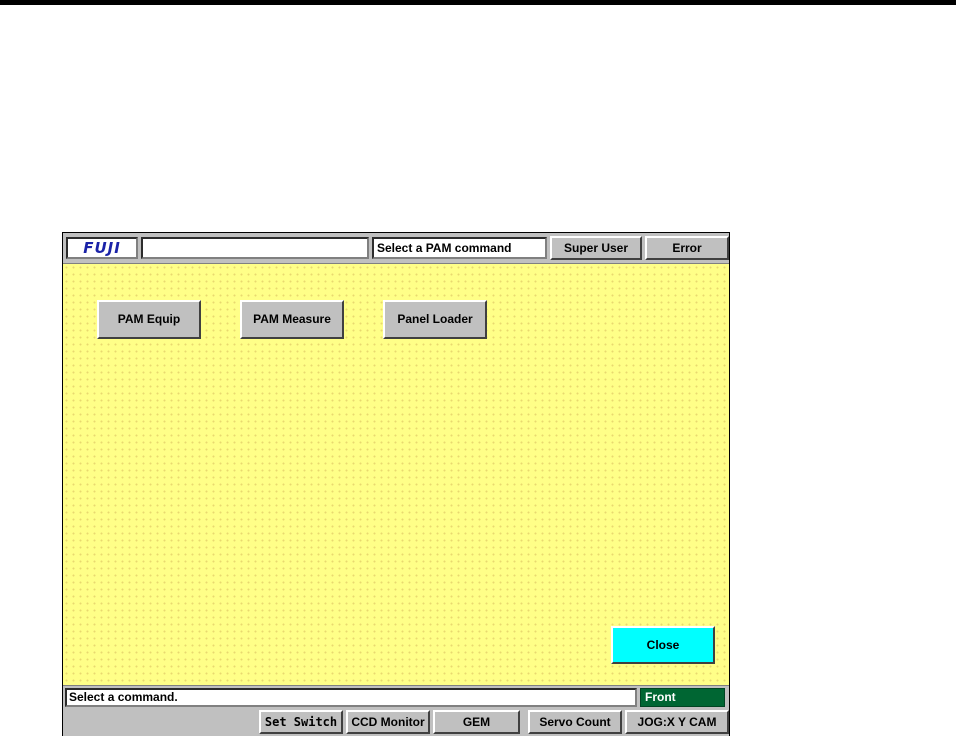 The image size is (956, 737). What do you see at coordinates (677, 722) in the screenshot?
I see `jog-xy-cam-button: JOG:X Y CAM` at bounding box center [677, 722].